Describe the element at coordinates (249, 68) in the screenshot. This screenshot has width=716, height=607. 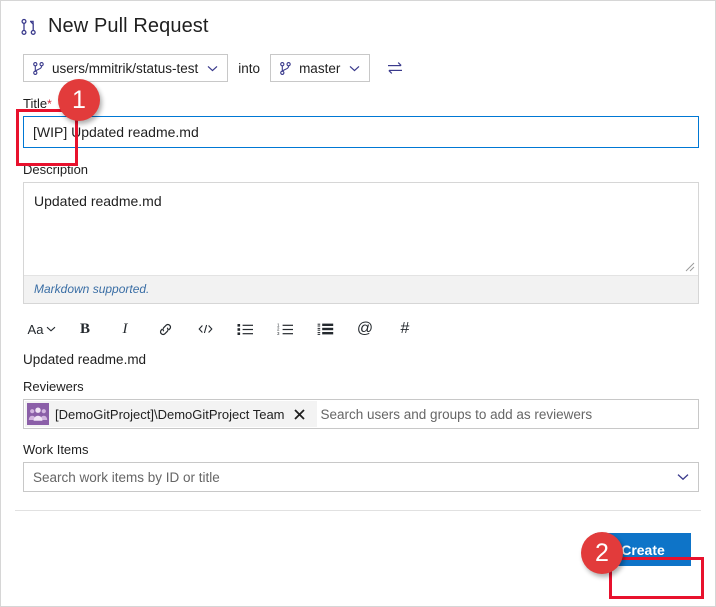
I see `into-label: into` at that location.